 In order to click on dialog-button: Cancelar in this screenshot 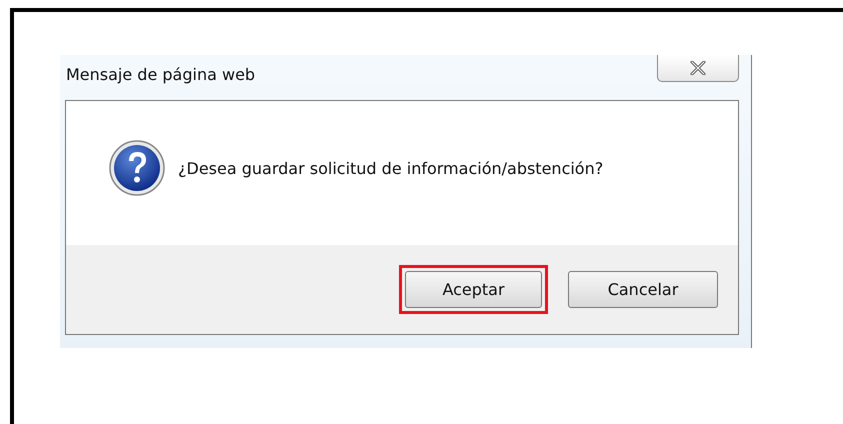, I will do `click(643, 289)`.